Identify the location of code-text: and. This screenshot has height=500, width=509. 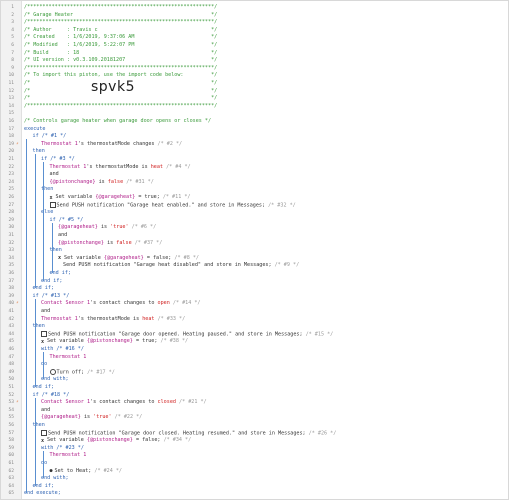
(45, 411).